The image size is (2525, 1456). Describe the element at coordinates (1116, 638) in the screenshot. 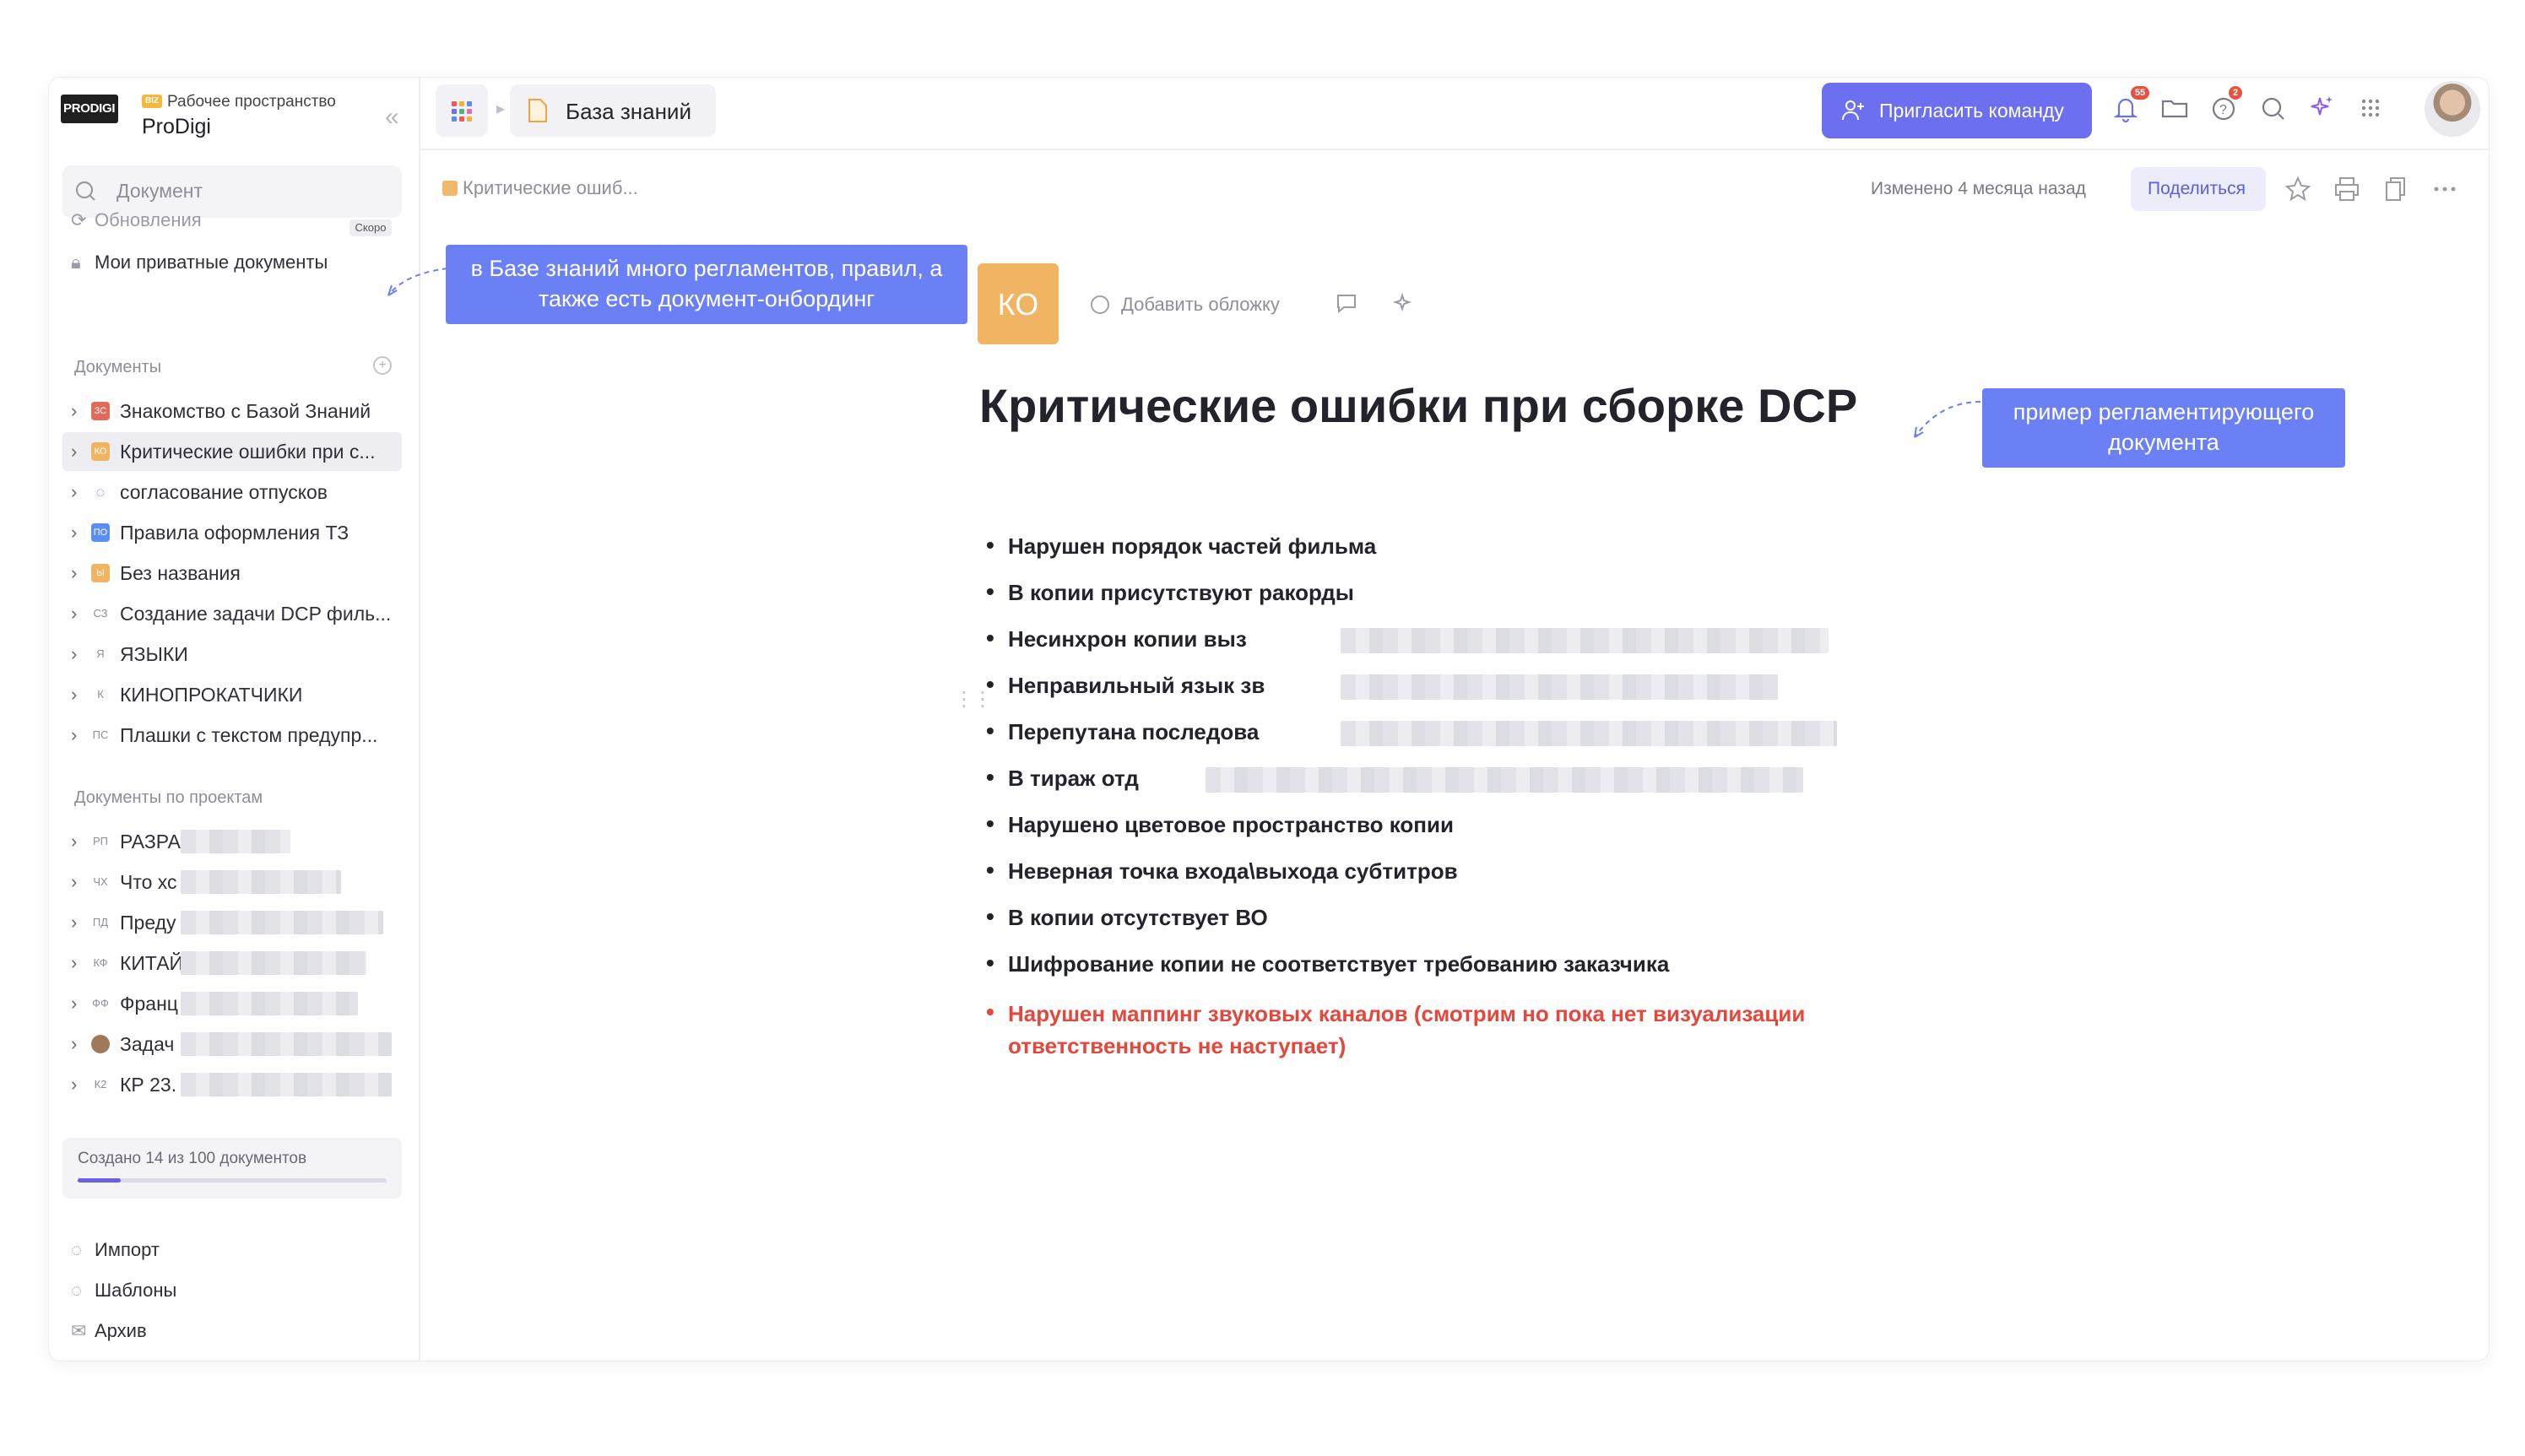

I see `bullet-item: Несинхрон копии выз` at that location.